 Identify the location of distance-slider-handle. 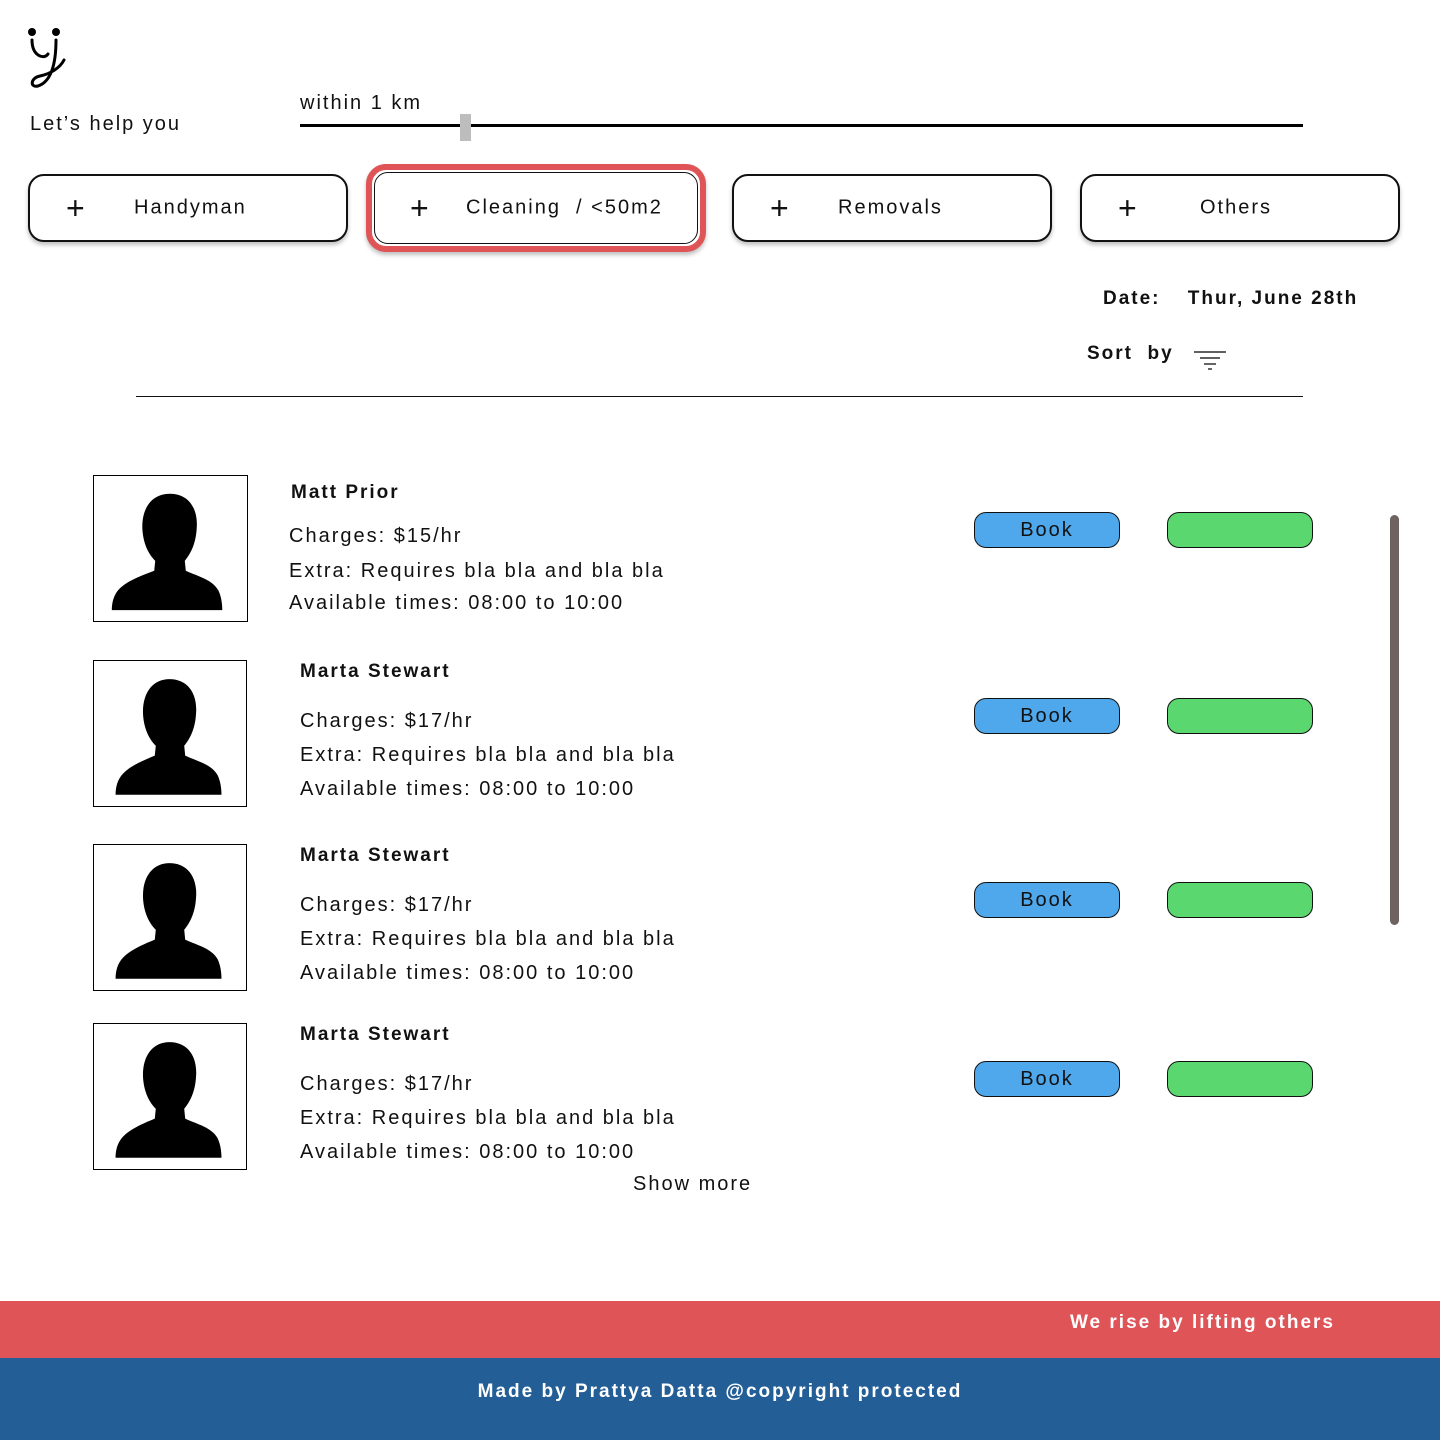
(465, 127).